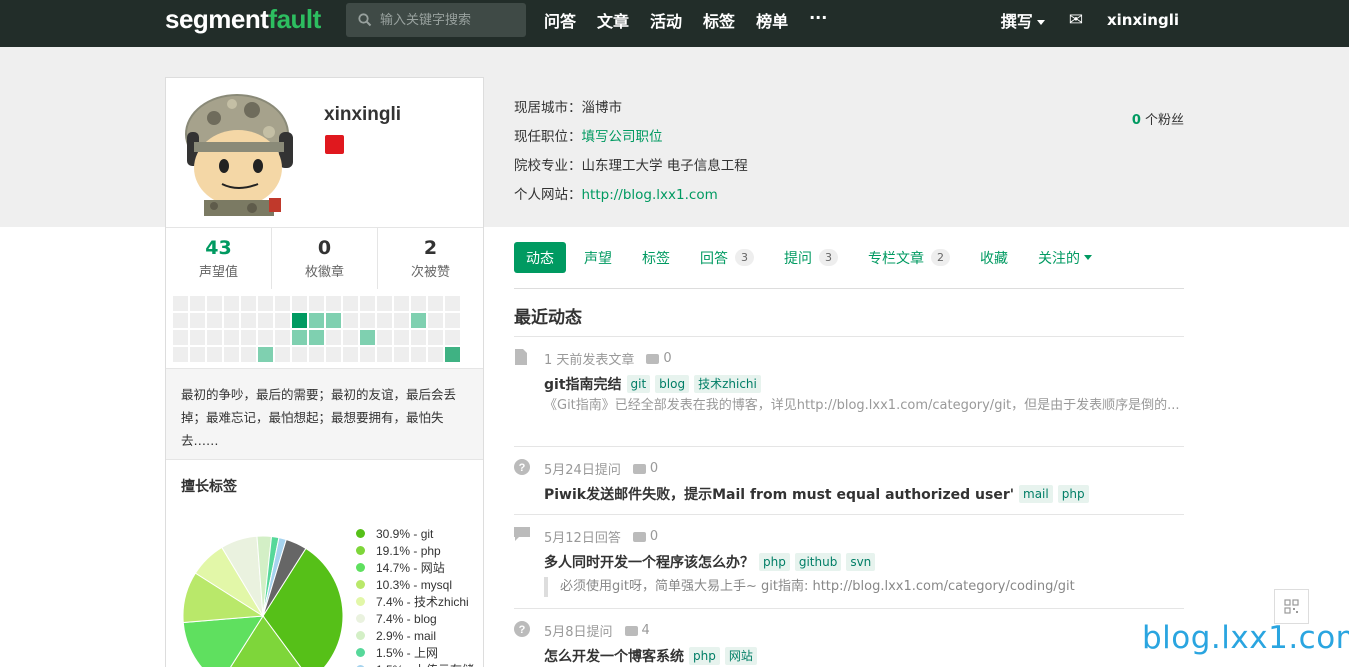  I want to click on feed-meta: 5月24日提问 0, so click(601, 468).